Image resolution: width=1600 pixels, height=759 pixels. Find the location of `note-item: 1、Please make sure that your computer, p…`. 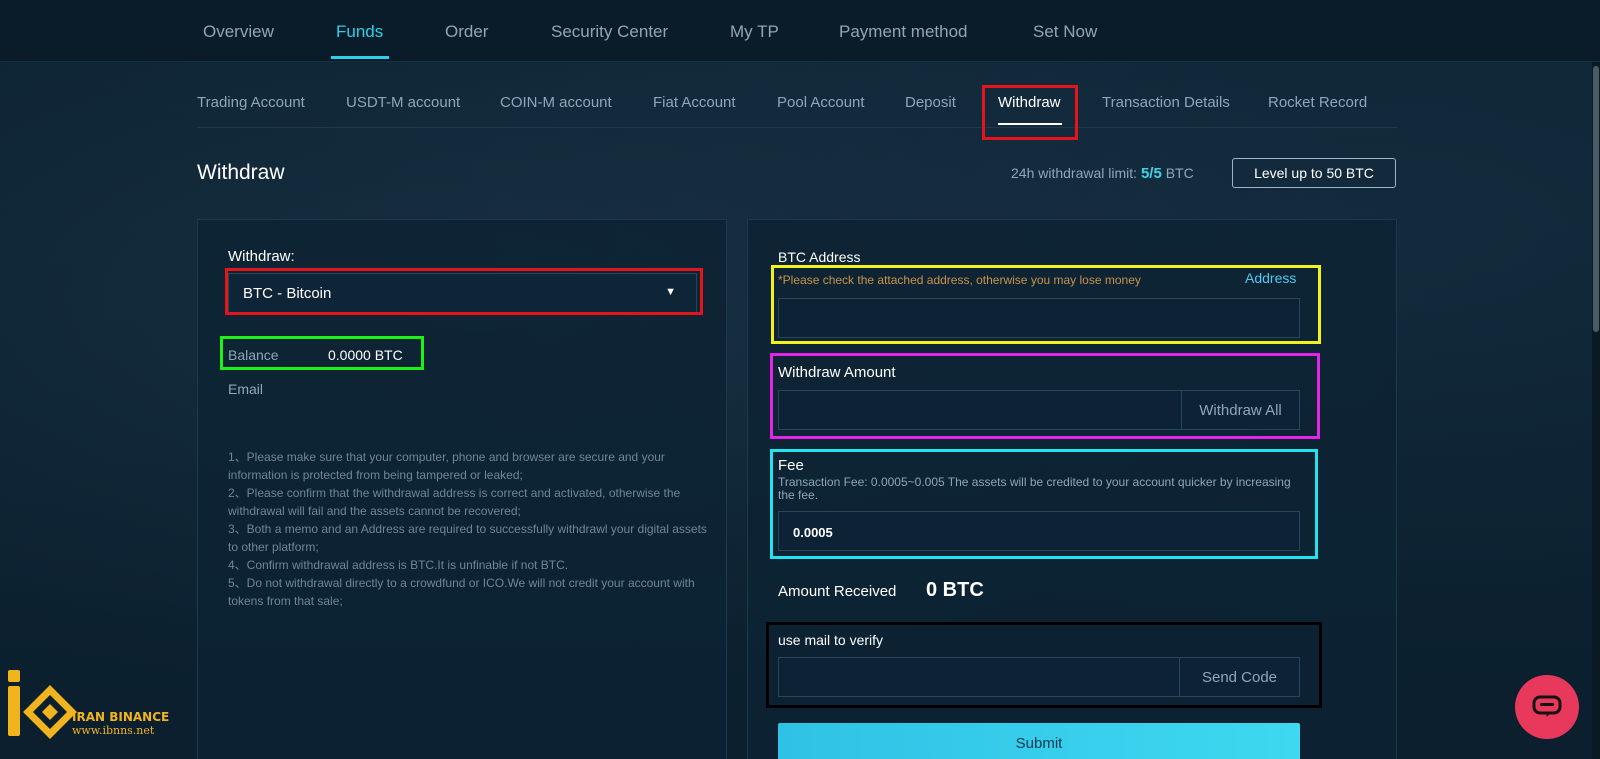

note-item: 1、Please make sure that your computer, p… is located at coordinates (446, 466).